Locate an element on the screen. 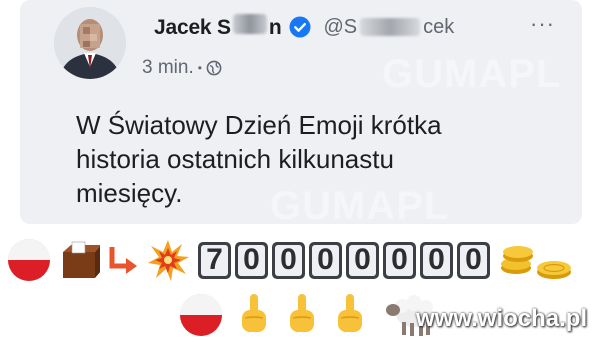 Image resolution: width=600 pixels, height=345 pixels. emoji-sequence-1: 7 0 0 0 0 0 0 0 is located at coordinates (292, 260).